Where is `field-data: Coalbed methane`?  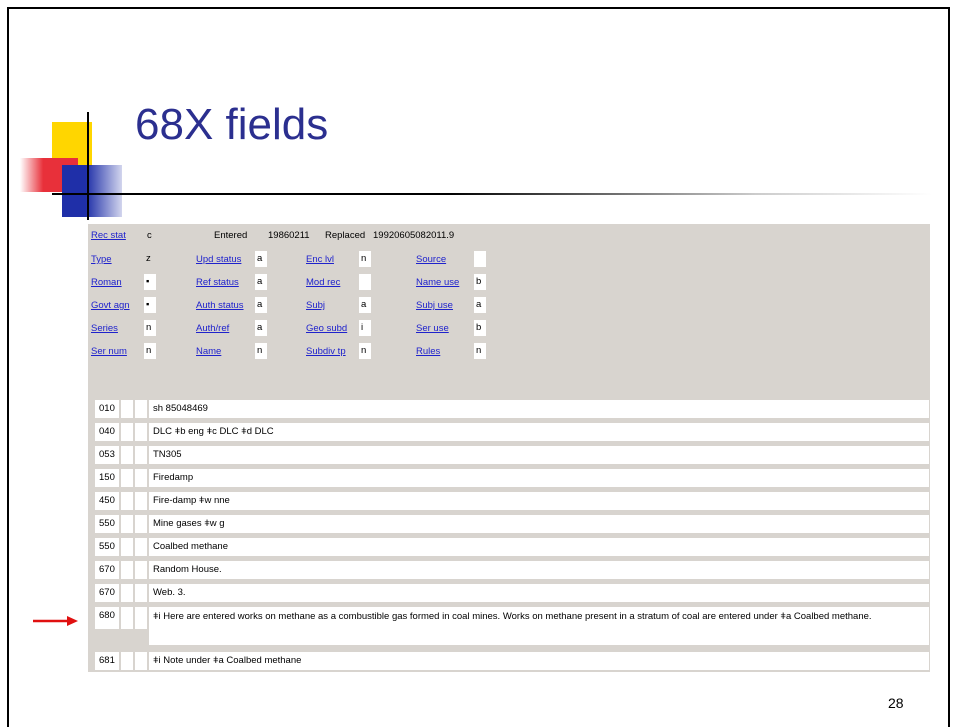 field-data: Coalbed methane is located at coordinates (539, 547).